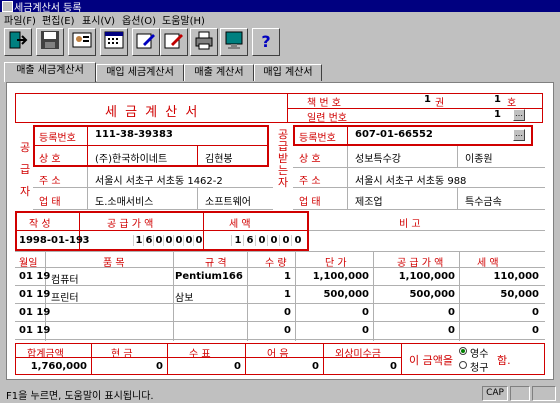 Image resolution: width=560 pixels, height=403 pixels. Describe the element at coordinates (499, 294) in the screenshot. I see `row2-tax: 50,000` at that location.